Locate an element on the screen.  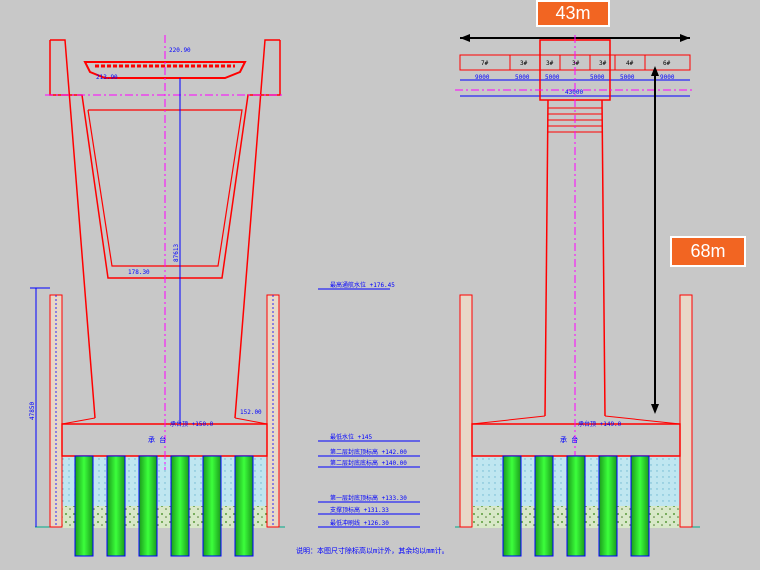
water-level-text: 第一层封底顶标高 +133.30 is located at coordinates (368, 498).